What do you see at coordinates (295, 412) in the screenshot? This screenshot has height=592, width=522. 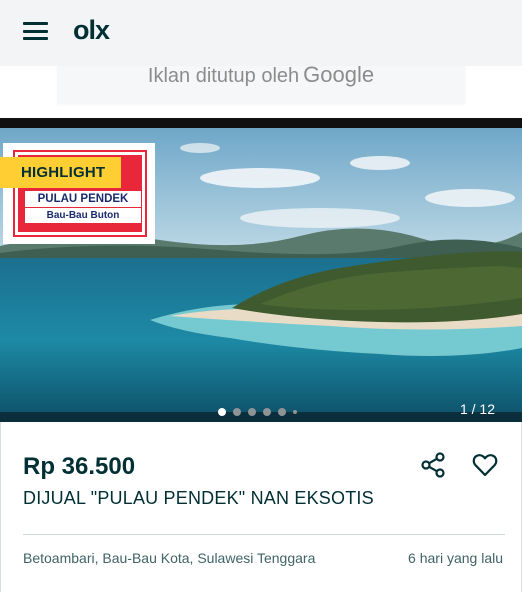 I see `pagination-dot-small` at bounding box center [295, 412].